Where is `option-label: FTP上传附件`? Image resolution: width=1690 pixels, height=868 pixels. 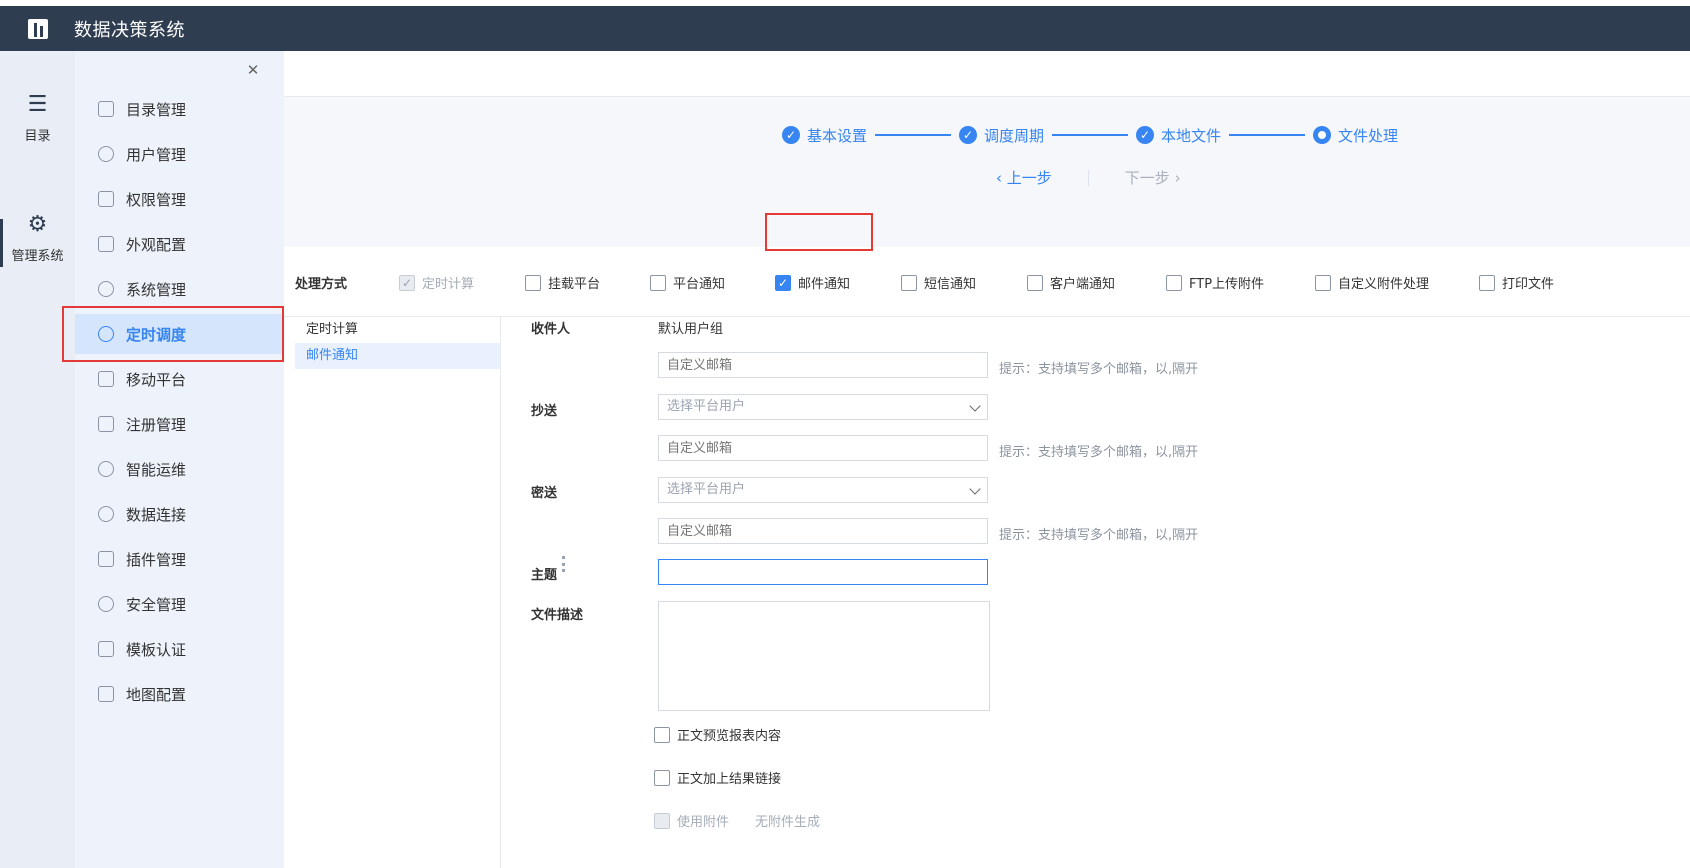 option-label: FTP上传附件 is located at coordinates (1227, 284).